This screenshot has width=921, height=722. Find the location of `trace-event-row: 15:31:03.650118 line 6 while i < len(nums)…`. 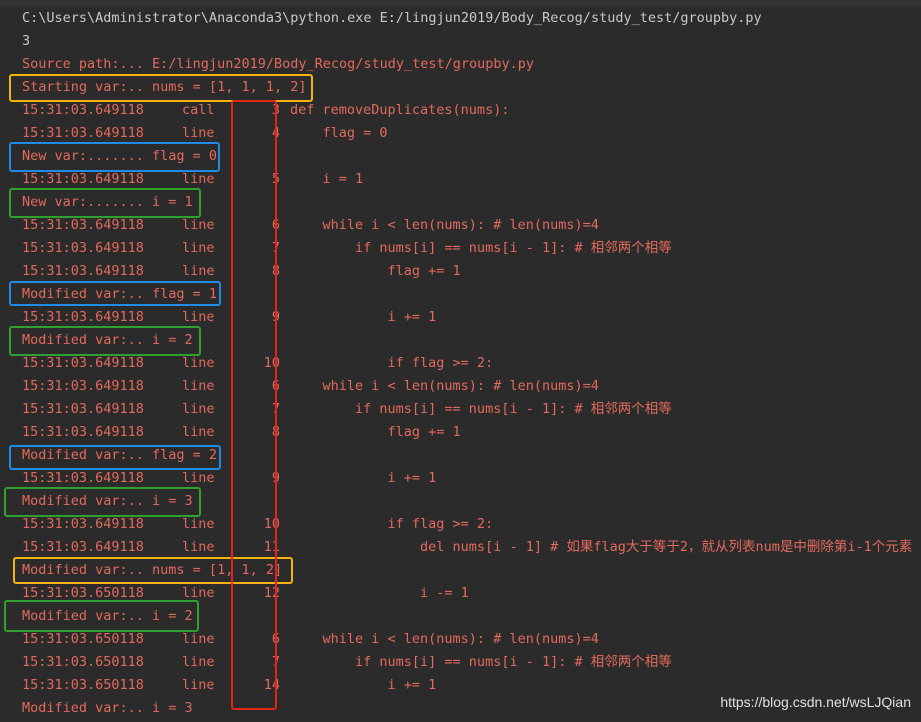

trace-event-row: 15:31:03.650118 line 6 while i < len(nums)… is located at coordinates (310, 639).